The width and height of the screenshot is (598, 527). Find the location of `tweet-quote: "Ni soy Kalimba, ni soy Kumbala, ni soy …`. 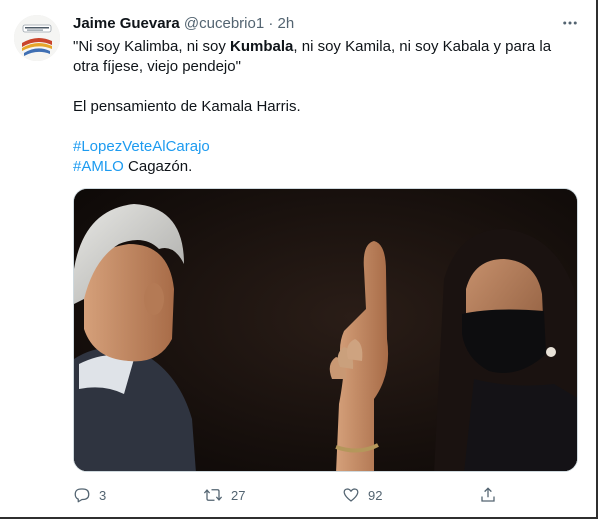

tweet-quote: "Ni soy Kalimba, ni soy Kumbala, ni soy … is located at coordinates (323, 57).